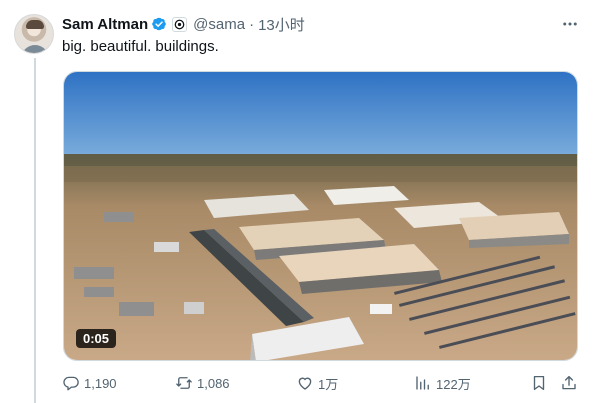 The width and height of the screenshot is (600, 403). I want to click on tweet-header: Sam Altman @sama · 13小时, so click(183, 24).